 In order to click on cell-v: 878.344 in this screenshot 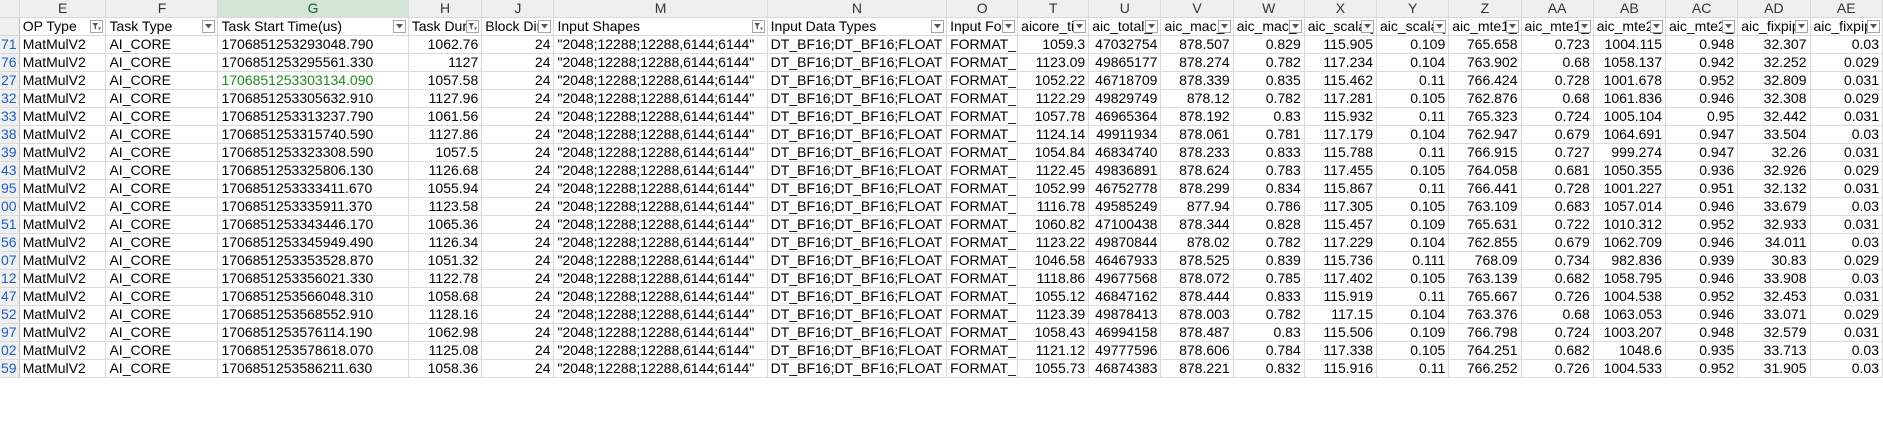, I will do `click(1197, 224)`.